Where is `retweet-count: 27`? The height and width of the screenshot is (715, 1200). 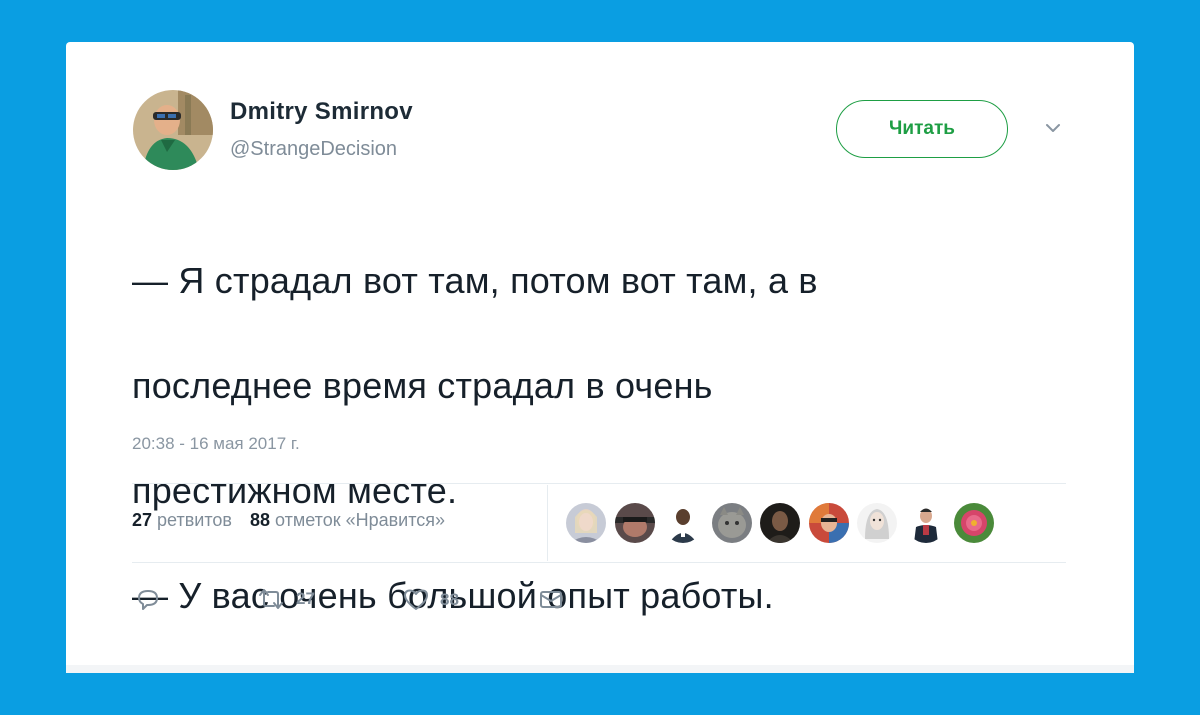
retweet-count: 27 is located at coordinates (305, 598).